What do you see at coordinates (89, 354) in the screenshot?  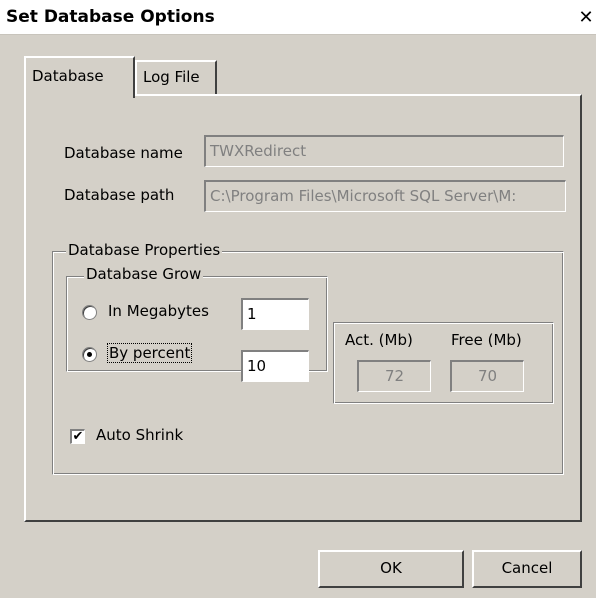 I see `by-percent-radio` at bounding box center [89, 354].